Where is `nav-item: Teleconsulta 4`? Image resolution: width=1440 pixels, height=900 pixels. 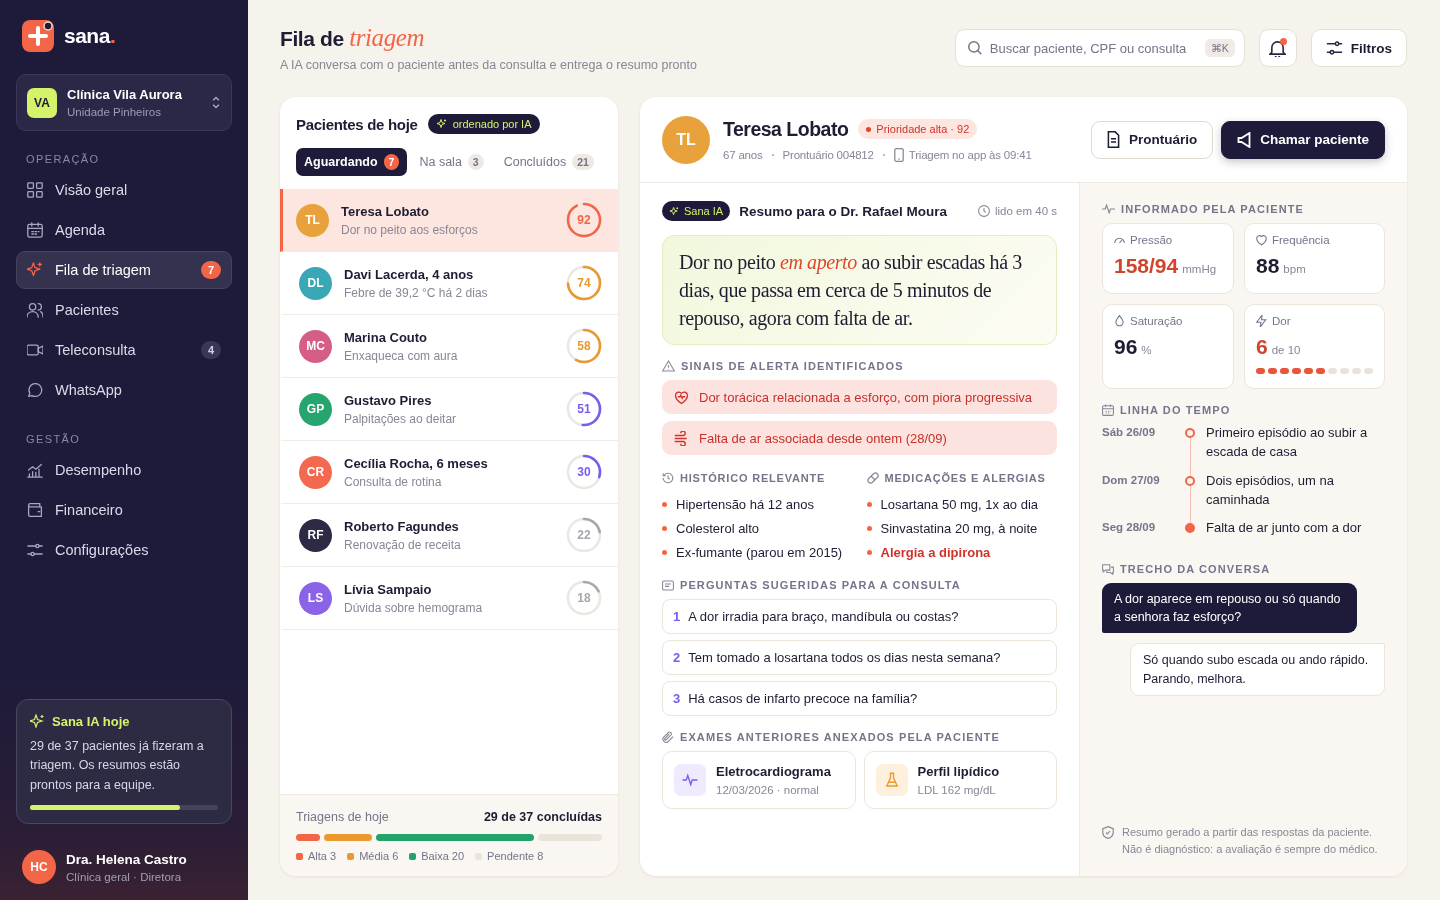 nav-item: Teleconsulta 4 is located at coordinates (124, 350).